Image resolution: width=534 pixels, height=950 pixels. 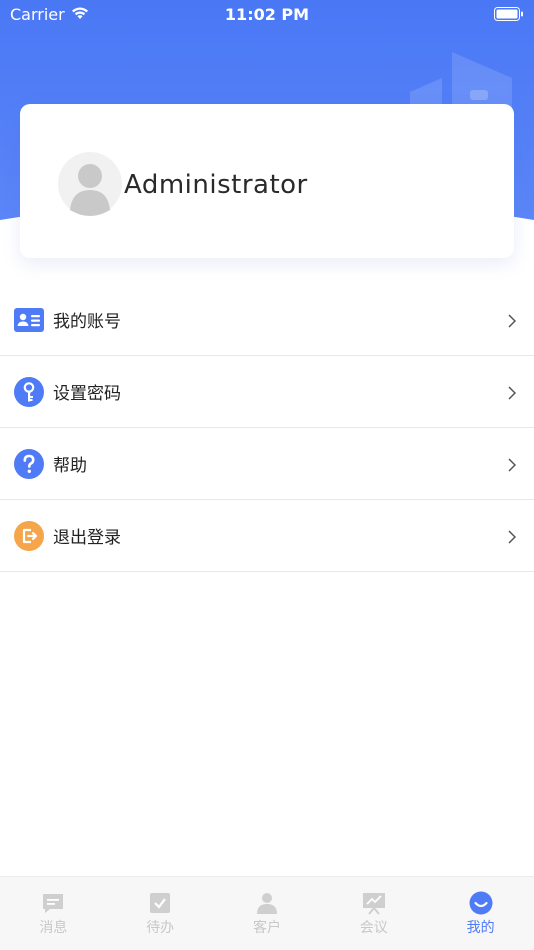 I want to click on tab-mine: 我的, so click(x=480, y=913).